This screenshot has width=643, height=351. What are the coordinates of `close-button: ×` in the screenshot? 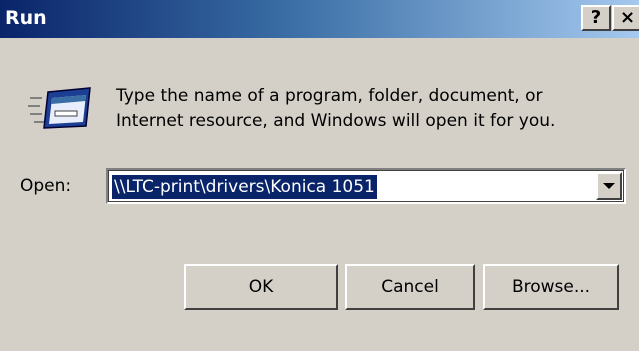 It's located at (627, 18).